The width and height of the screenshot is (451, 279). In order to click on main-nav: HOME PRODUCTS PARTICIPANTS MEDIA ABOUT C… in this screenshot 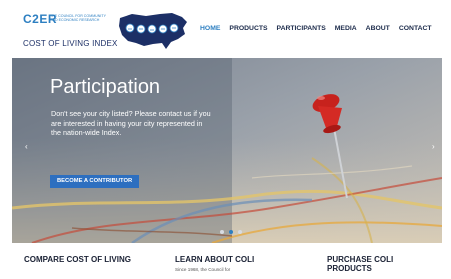, I will do `click(320, 28)`.